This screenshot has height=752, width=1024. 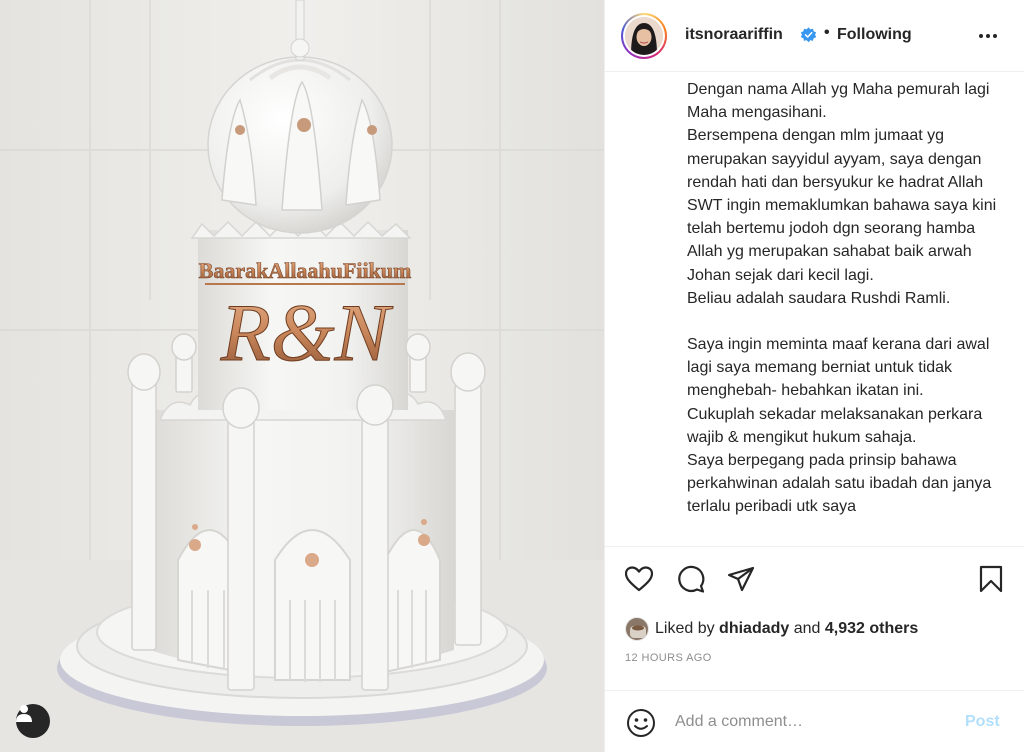 What do you see at coordinates (814, 577) in the screenshot?
I see `action-bar` at bounding box center [814, 577].